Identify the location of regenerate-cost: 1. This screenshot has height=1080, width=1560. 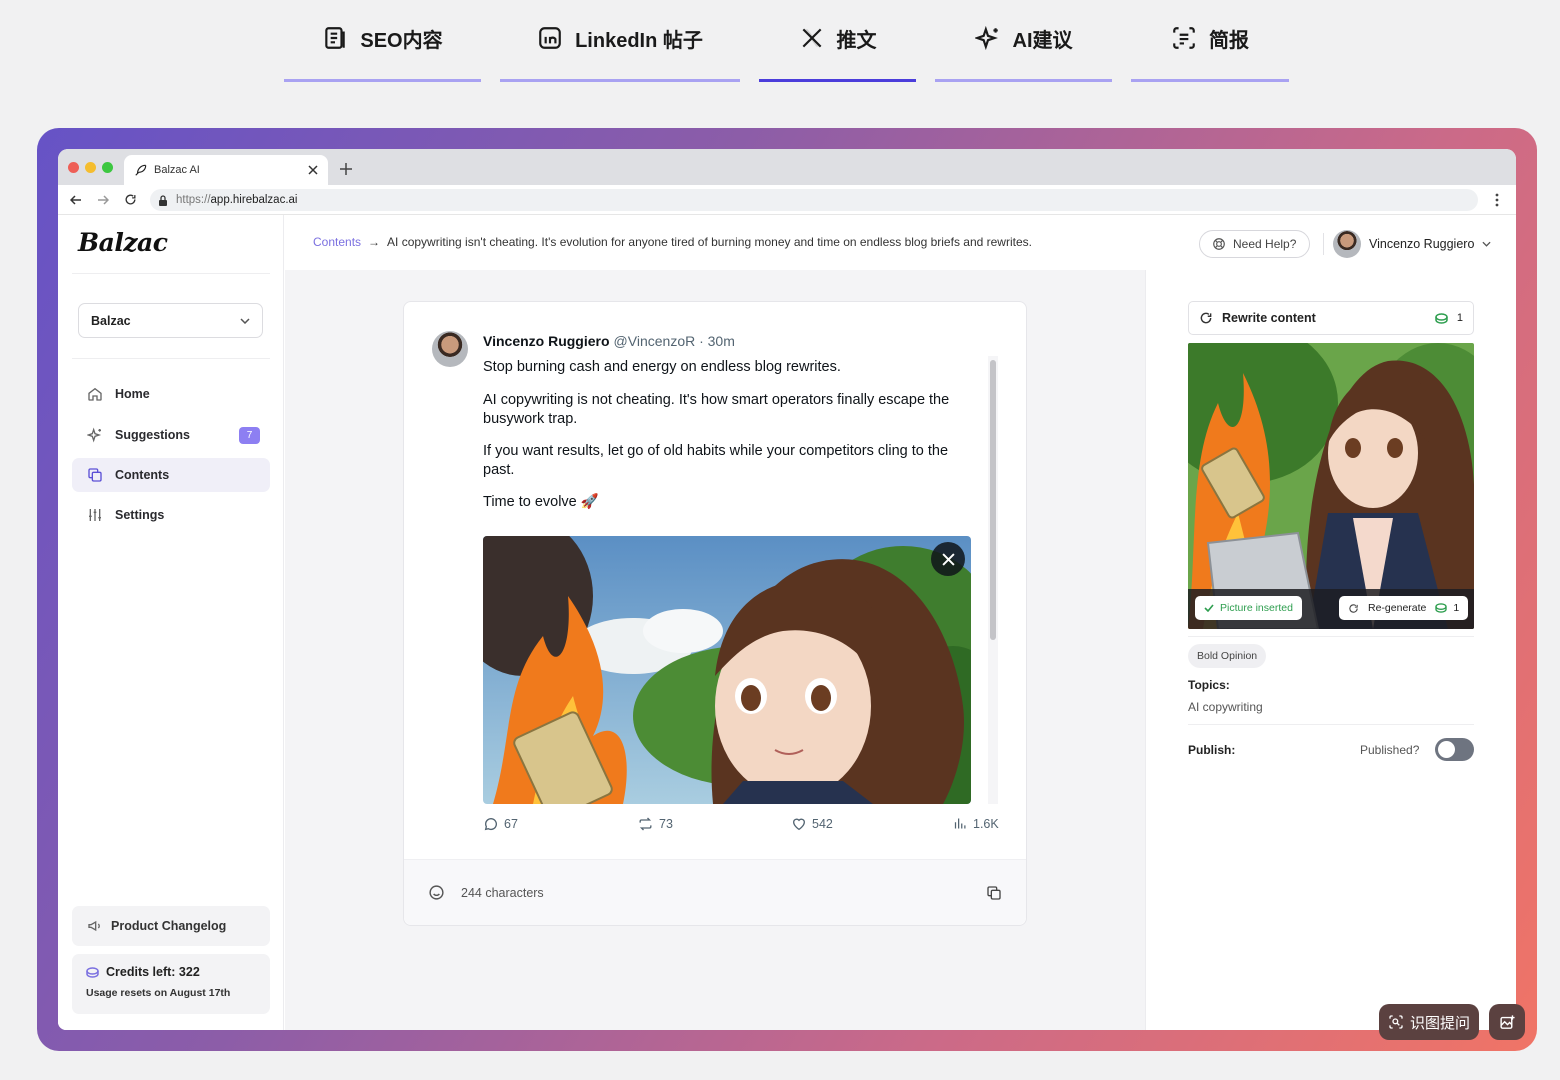
(1456, 608).